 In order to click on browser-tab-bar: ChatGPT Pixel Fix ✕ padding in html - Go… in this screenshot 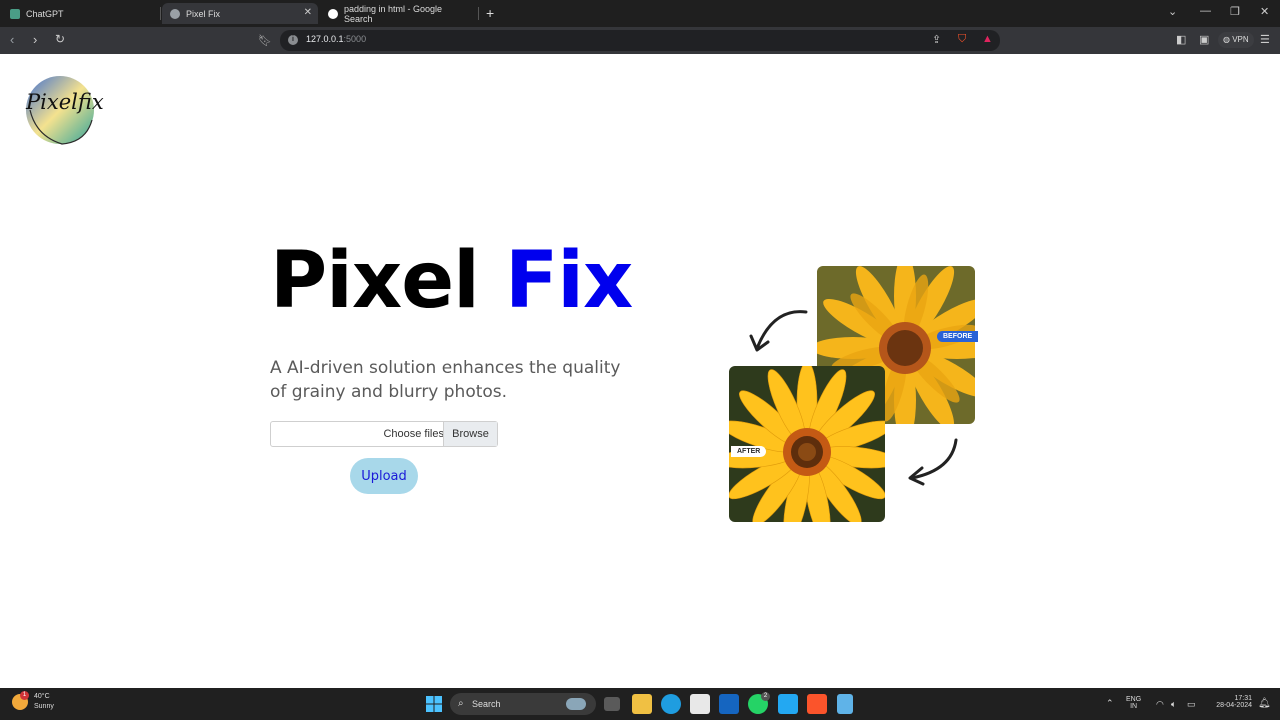, I will do `click(640, 13)`.